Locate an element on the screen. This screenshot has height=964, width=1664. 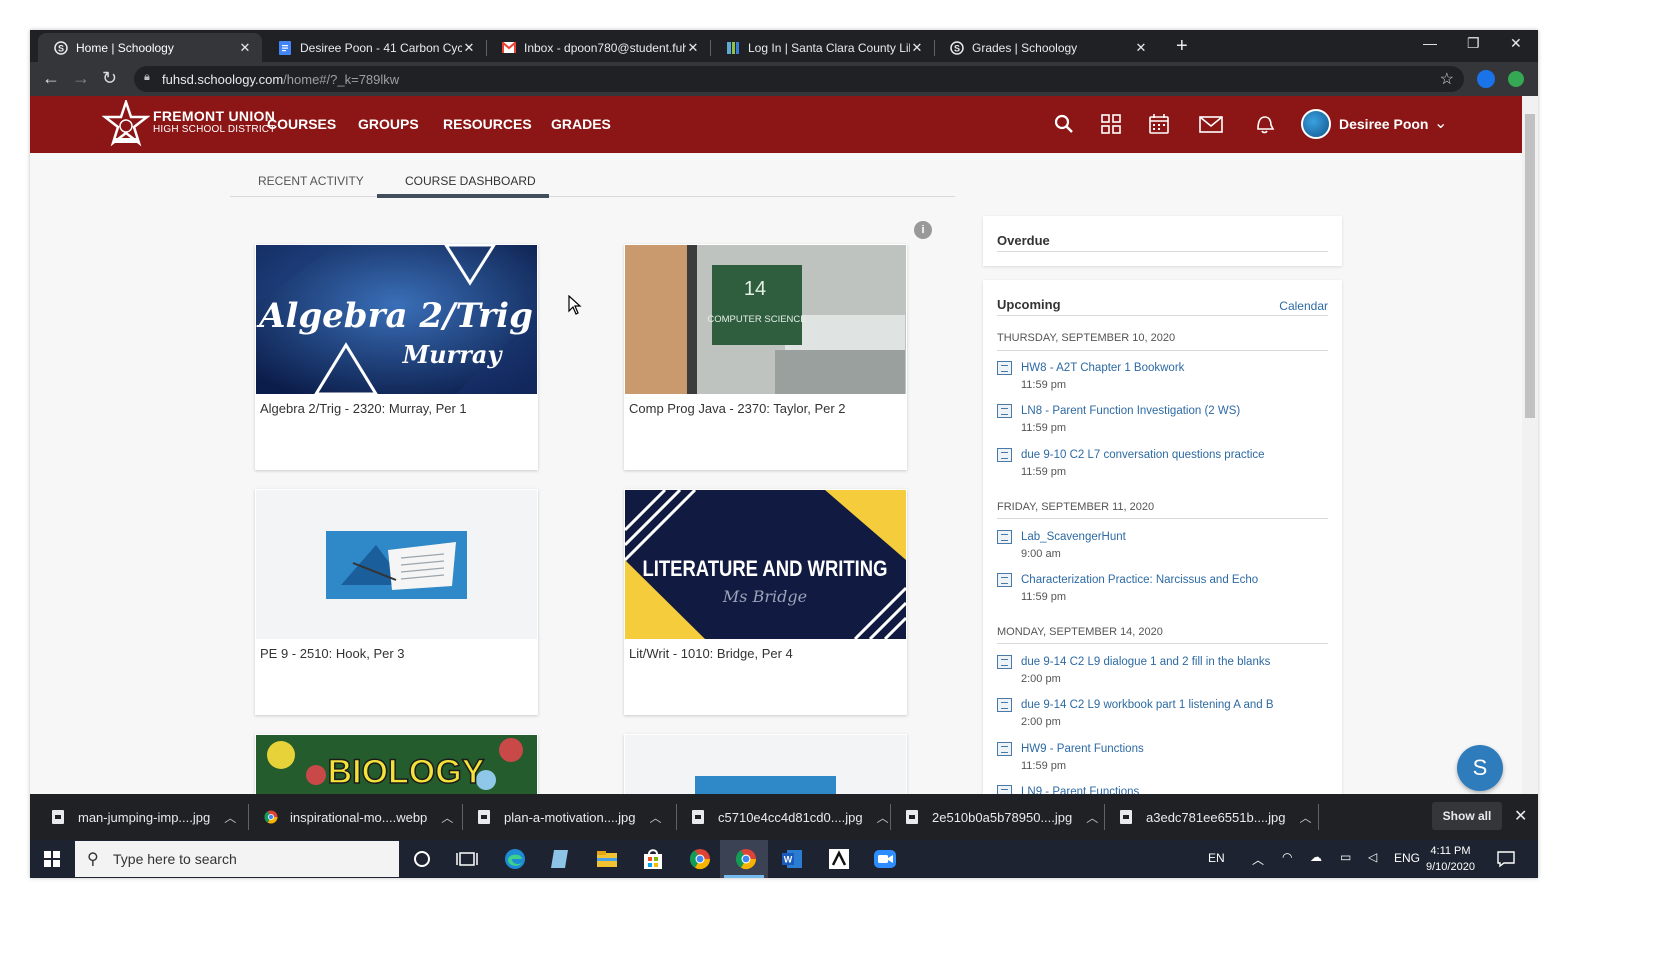
tab-course-dashboard: COURSE DASHBOARD is located at coordinates (470, 181).